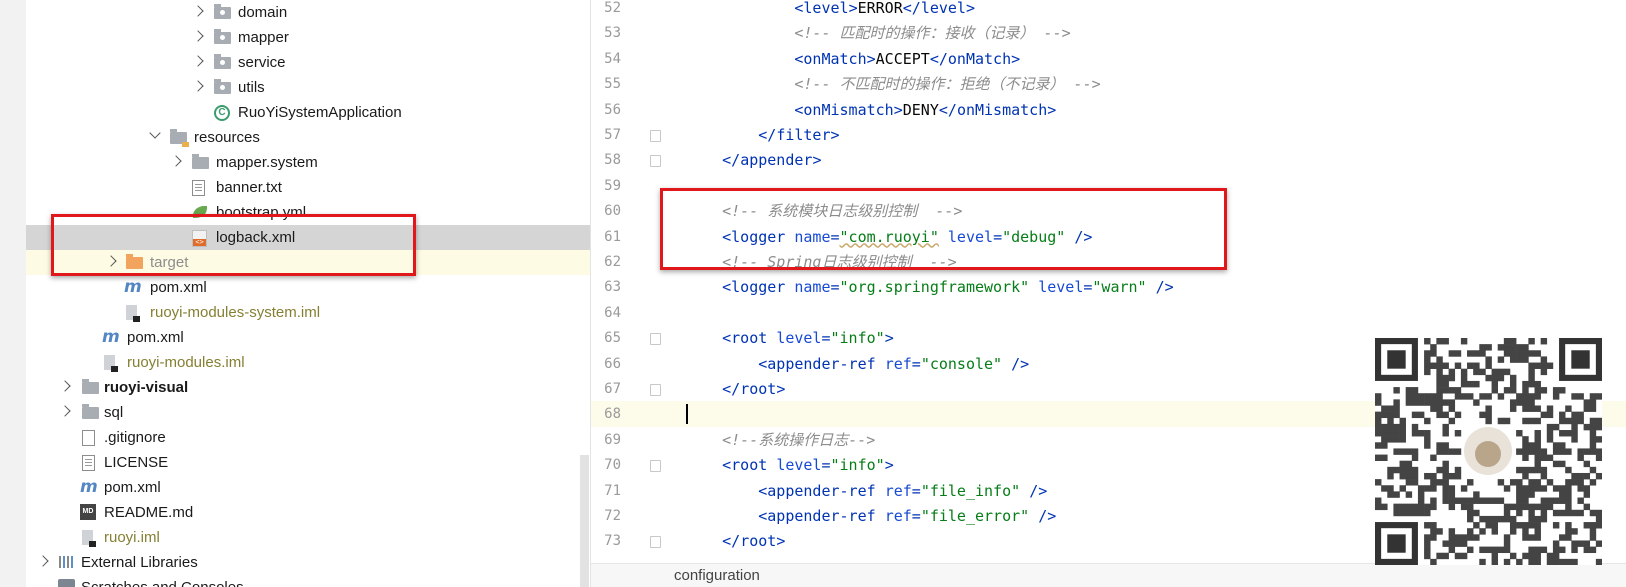 This screenshot has width=1626, height=587. I want to click on tree-item-label: RuoYiSystemApplication, so click(320, 112).